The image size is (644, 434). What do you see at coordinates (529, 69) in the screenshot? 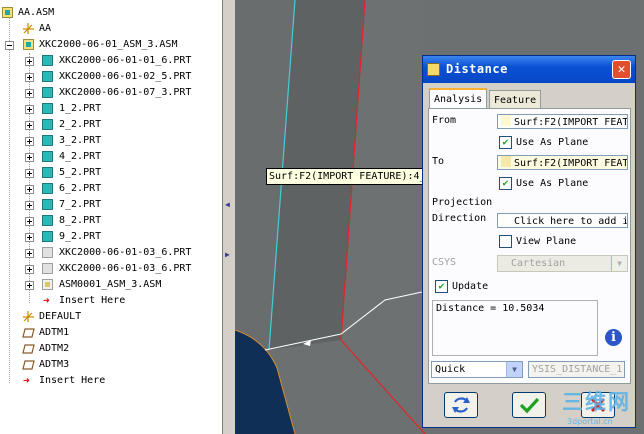
I see `dialog-titlebar: Distance ✕` at bounding box center [529, 69].